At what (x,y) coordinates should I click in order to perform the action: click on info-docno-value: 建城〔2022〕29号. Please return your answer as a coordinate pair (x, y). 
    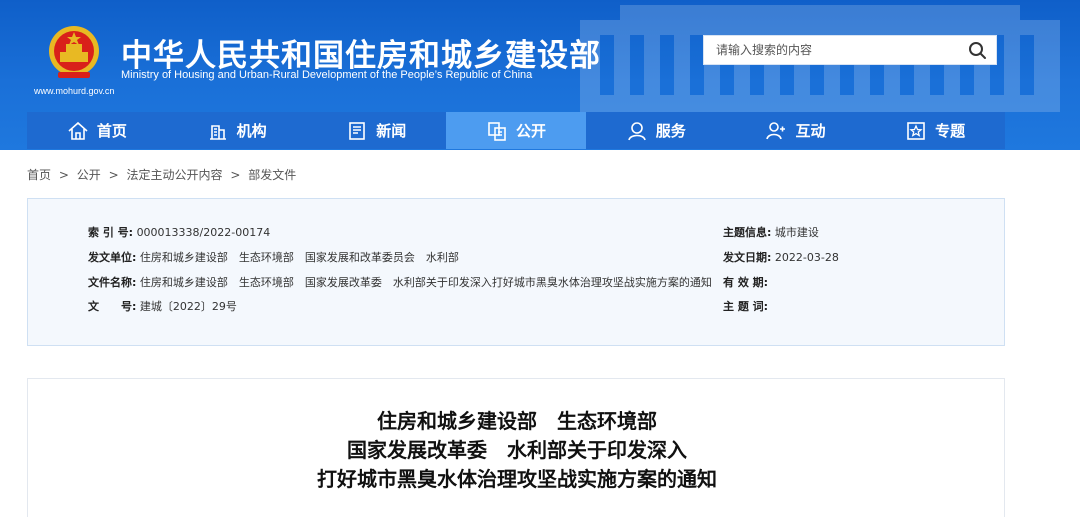
    Looking at the image, I should click on (188, 306).